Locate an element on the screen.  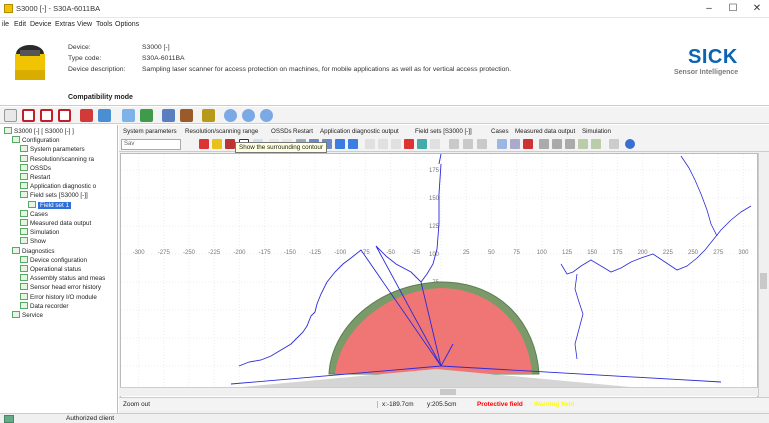
simulation-icon is located at coordinates (24, 232).